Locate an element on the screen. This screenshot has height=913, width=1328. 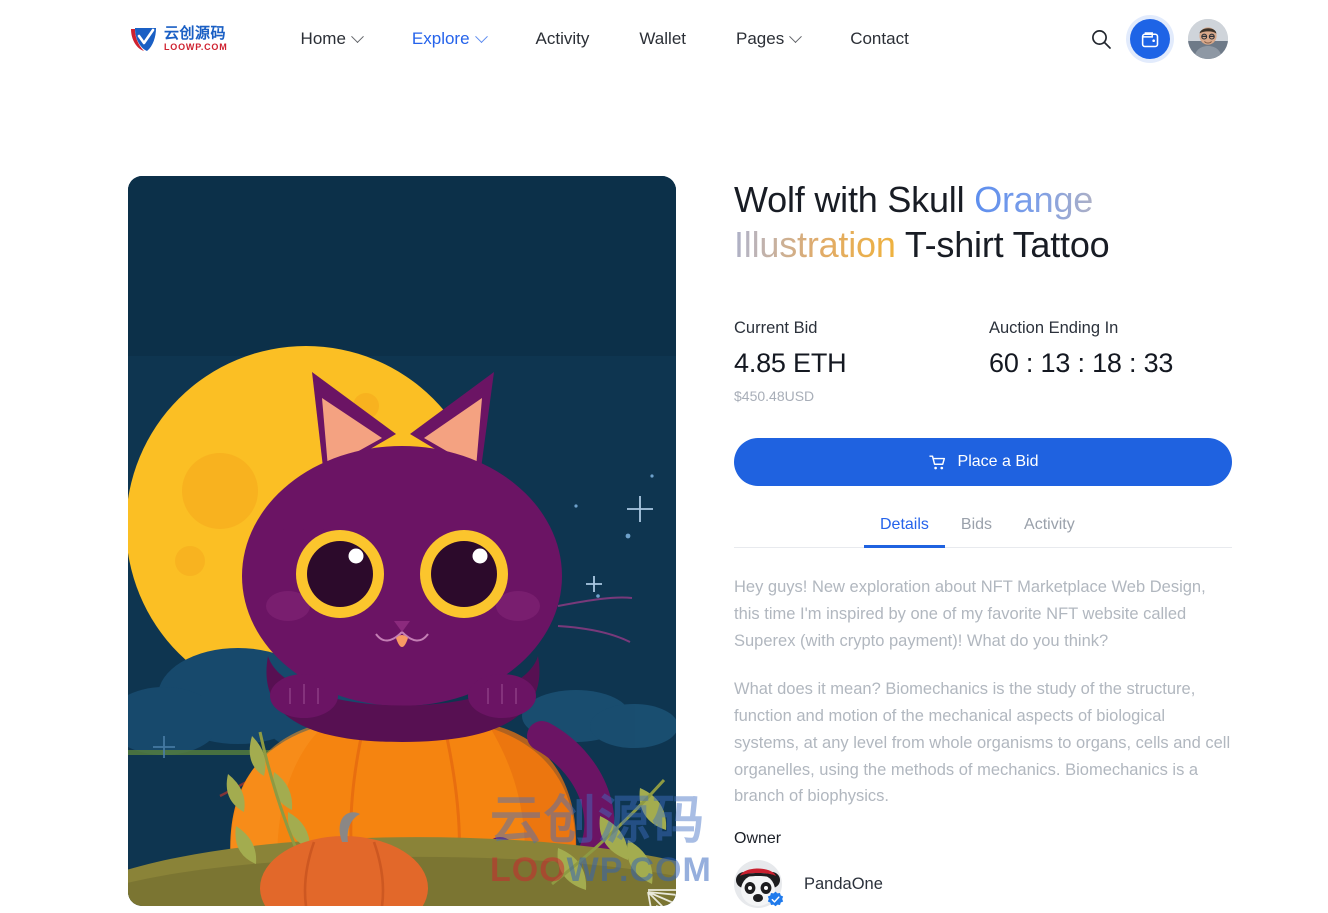
nav-item-home: Home is located at coordinates (331, 39).